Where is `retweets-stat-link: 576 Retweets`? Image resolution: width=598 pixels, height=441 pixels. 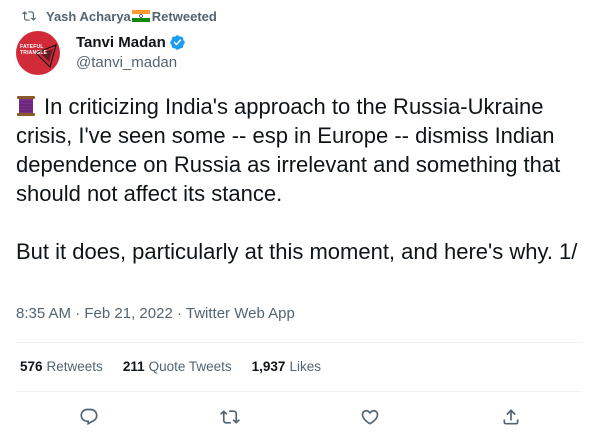 retweets-stat-link: 576 Retweets is located at coordinates (61, 366).